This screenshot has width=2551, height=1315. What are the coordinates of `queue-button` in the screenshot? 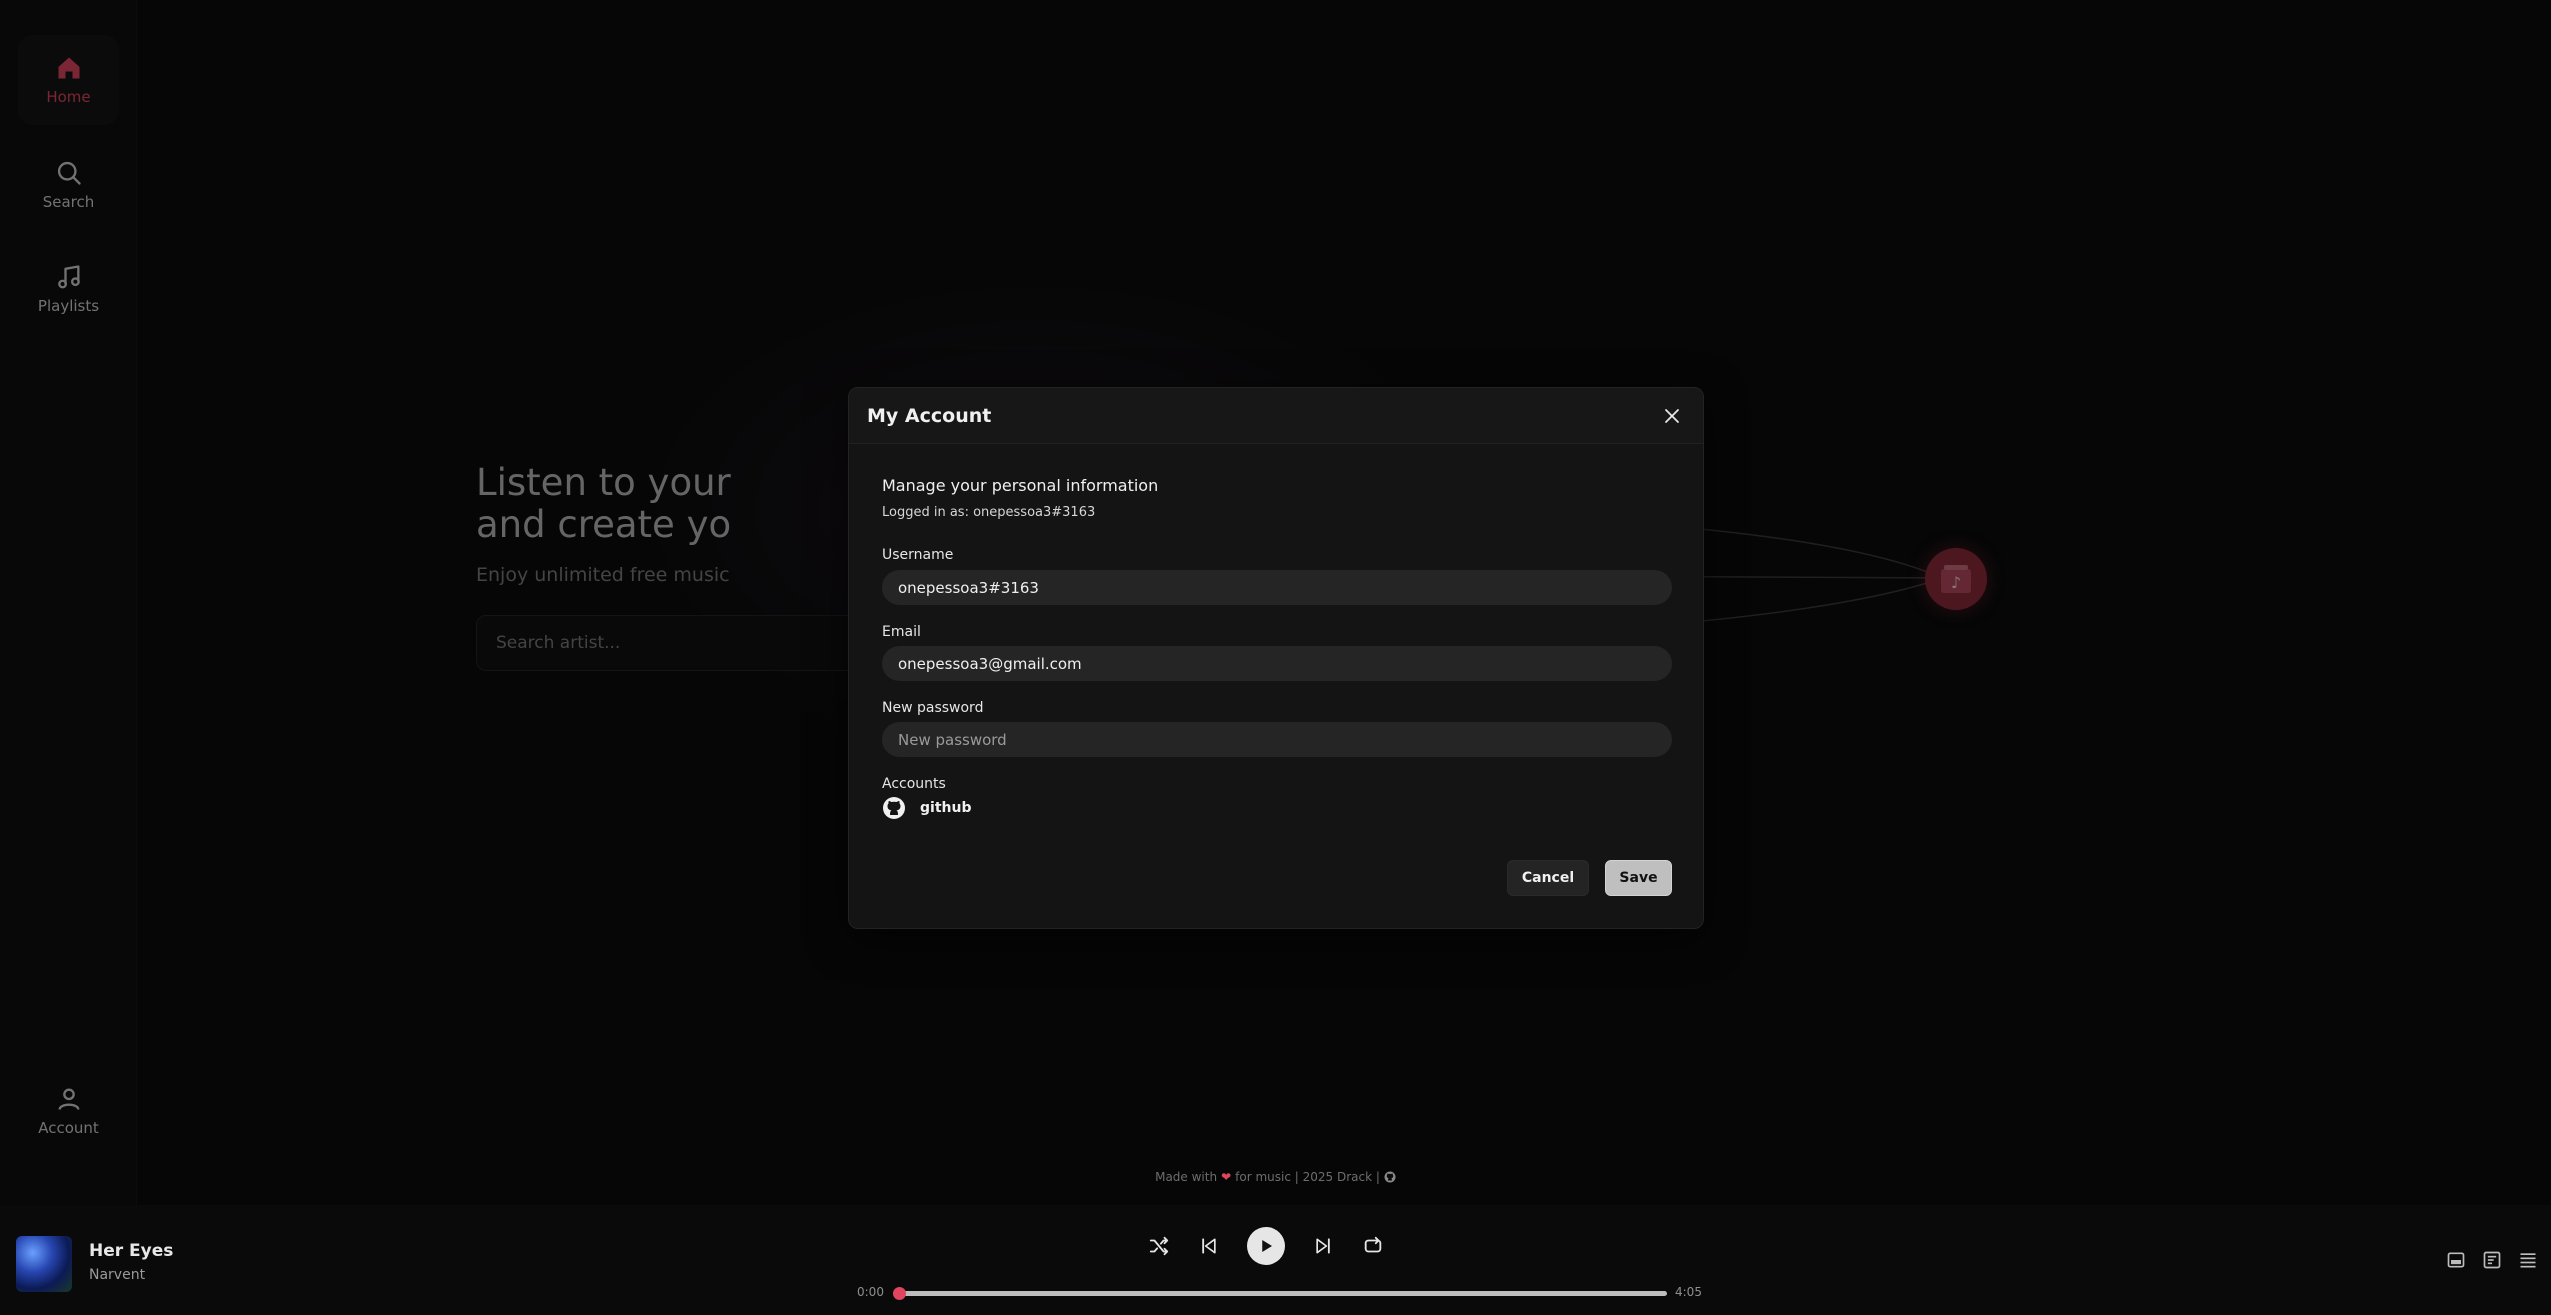 It's located at (2528, 1260).